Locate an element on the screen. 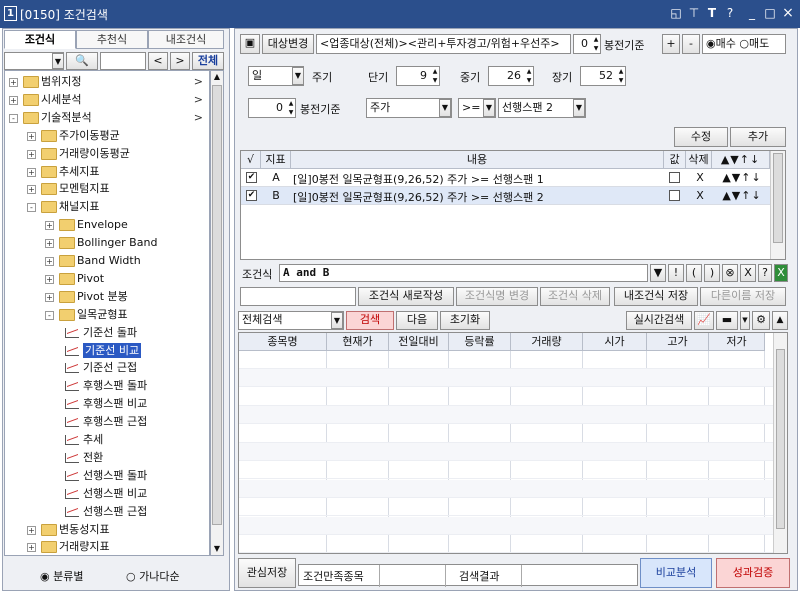 Image resolution: width=800 pixels, height=593 pixels. excel-icon: X is located at coordinates (781, 273).